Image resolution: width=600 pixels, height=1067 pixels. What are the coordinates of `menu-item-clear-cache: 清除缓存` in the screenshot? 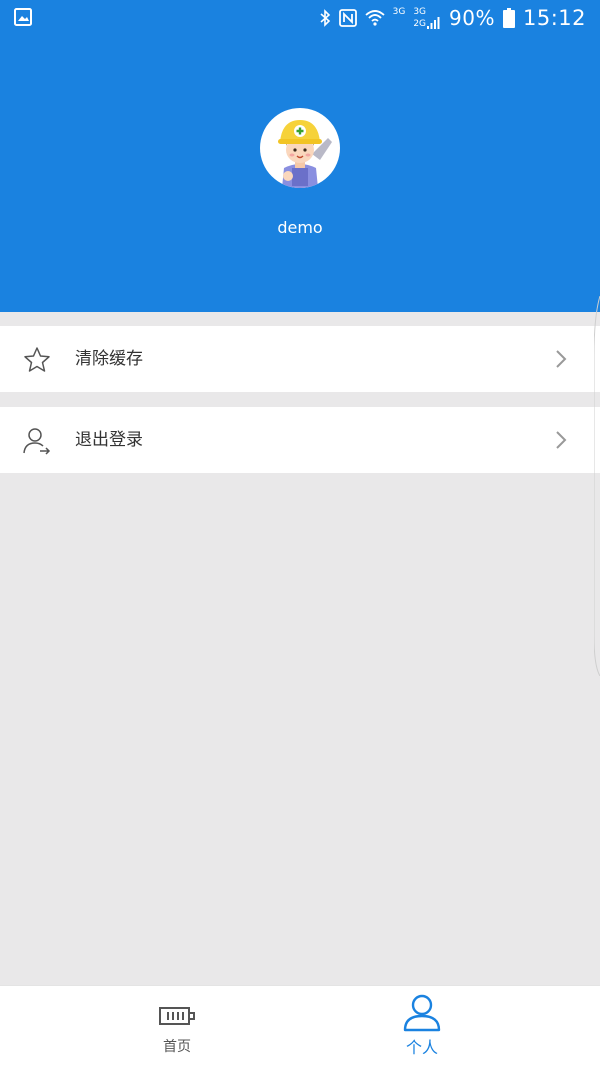 It's located at (300, 359).